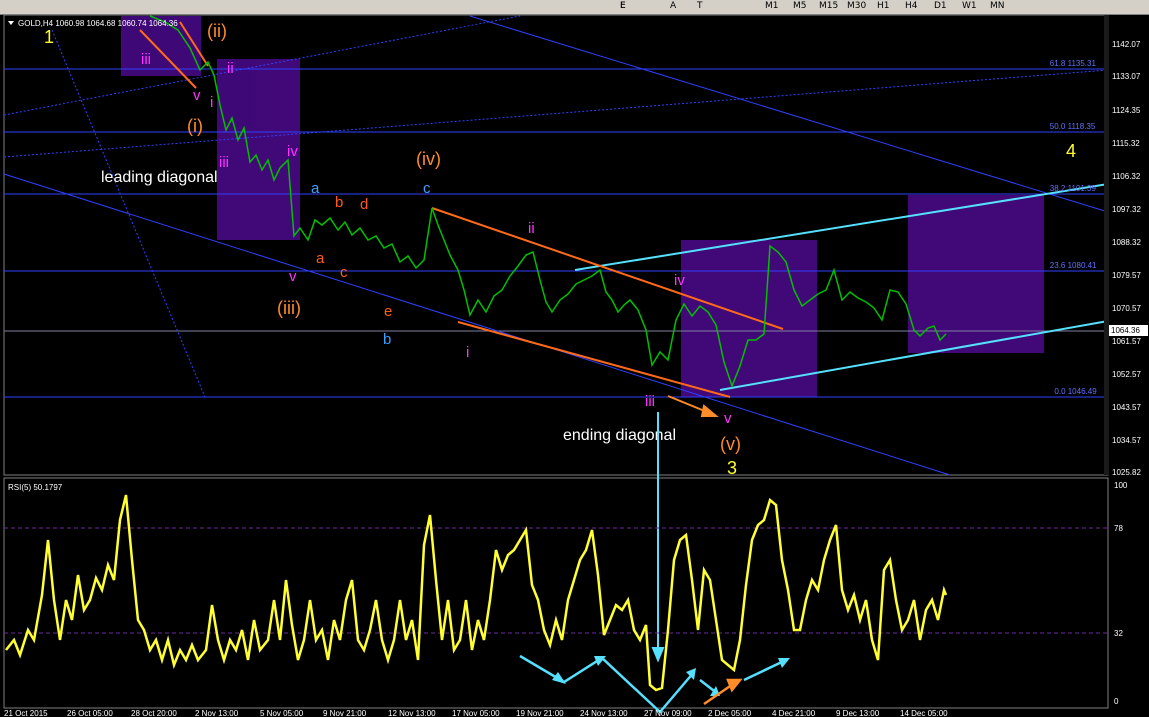 The width and height of the screenshot is (1149, 717). I want to click on price-tick: 1088.32, so click(1126, 242).